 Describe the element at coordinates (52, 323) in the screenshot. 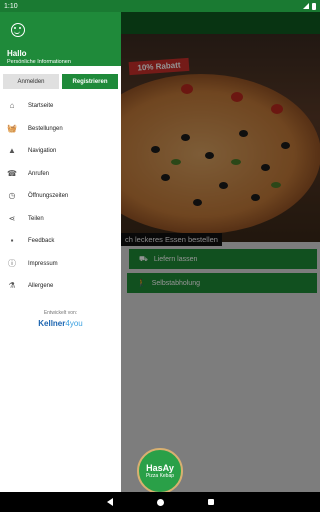

I see `brand-main: Kellner` at that location.